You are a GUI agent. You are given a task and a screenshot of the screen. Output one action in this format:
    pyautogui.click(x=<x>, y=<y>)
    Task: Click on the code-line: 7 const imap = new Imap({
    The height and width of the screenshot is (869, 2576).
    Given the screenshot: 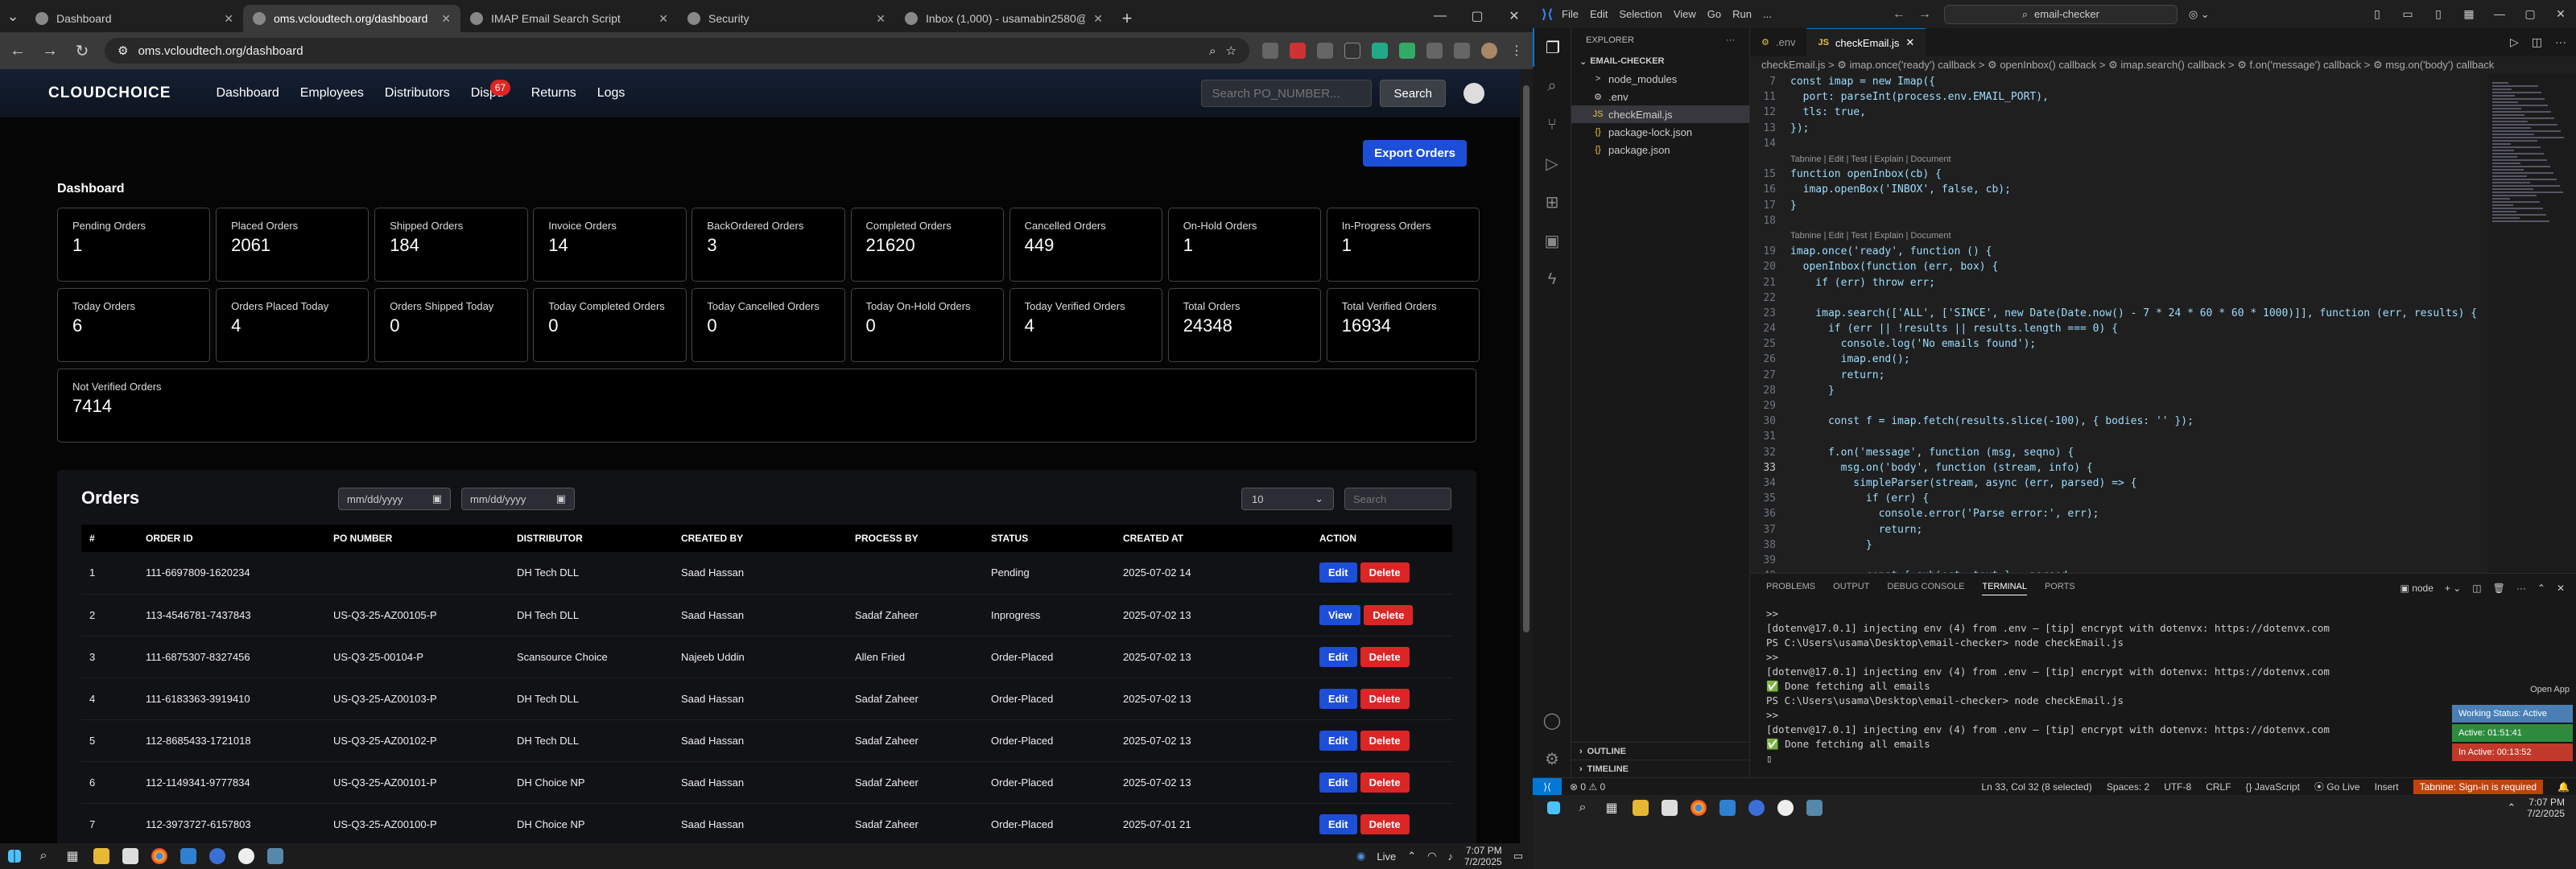 What is the action you would take?
    pyautogui.click(x=2163, y=81)
    